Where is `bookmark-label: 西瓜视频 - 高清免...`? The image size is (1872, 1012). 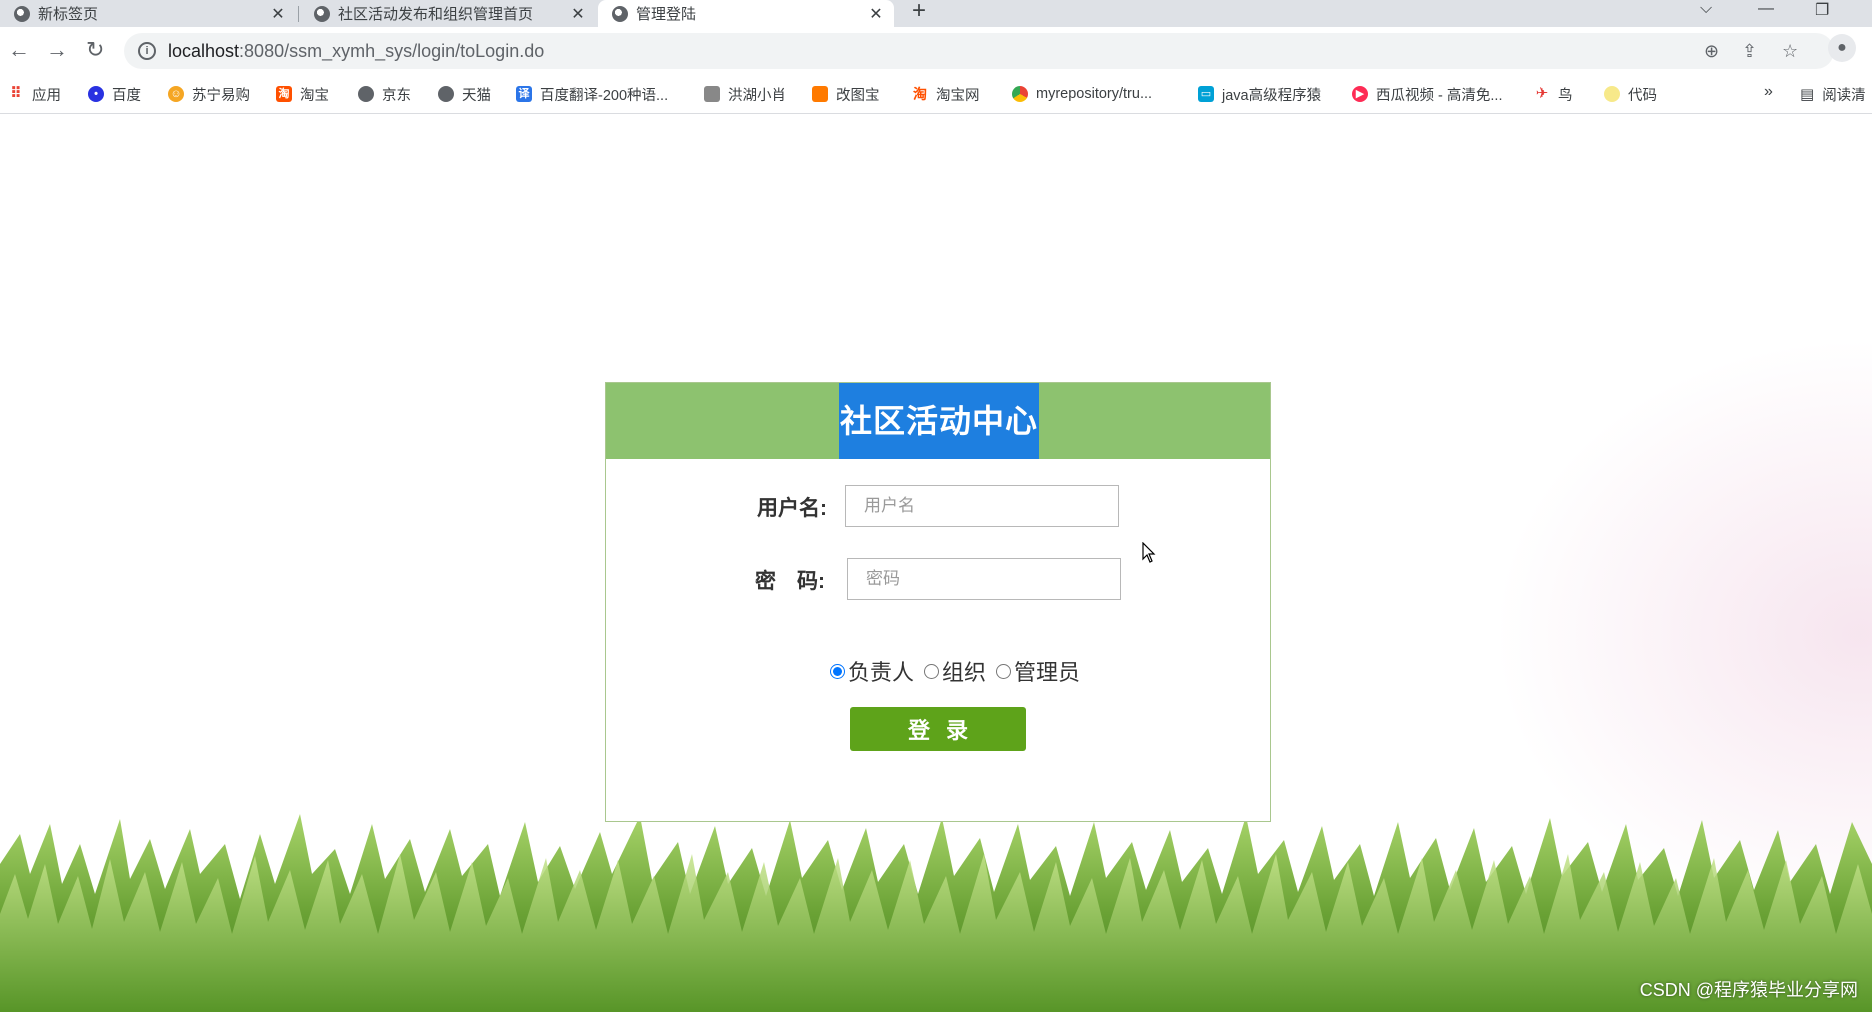 bookmark-label: 西瓜视频 - 高清免... is located at coordinates (1439, 95).